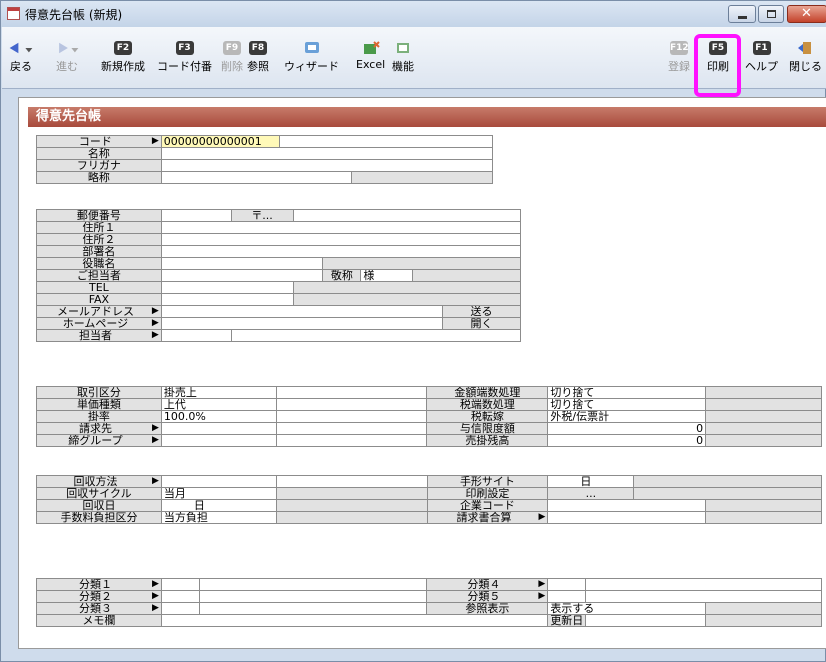 Image resolution: width=826 pixels, height=662 pixels. I want to click on ref-display-field: 表示する, so click(627, 608).